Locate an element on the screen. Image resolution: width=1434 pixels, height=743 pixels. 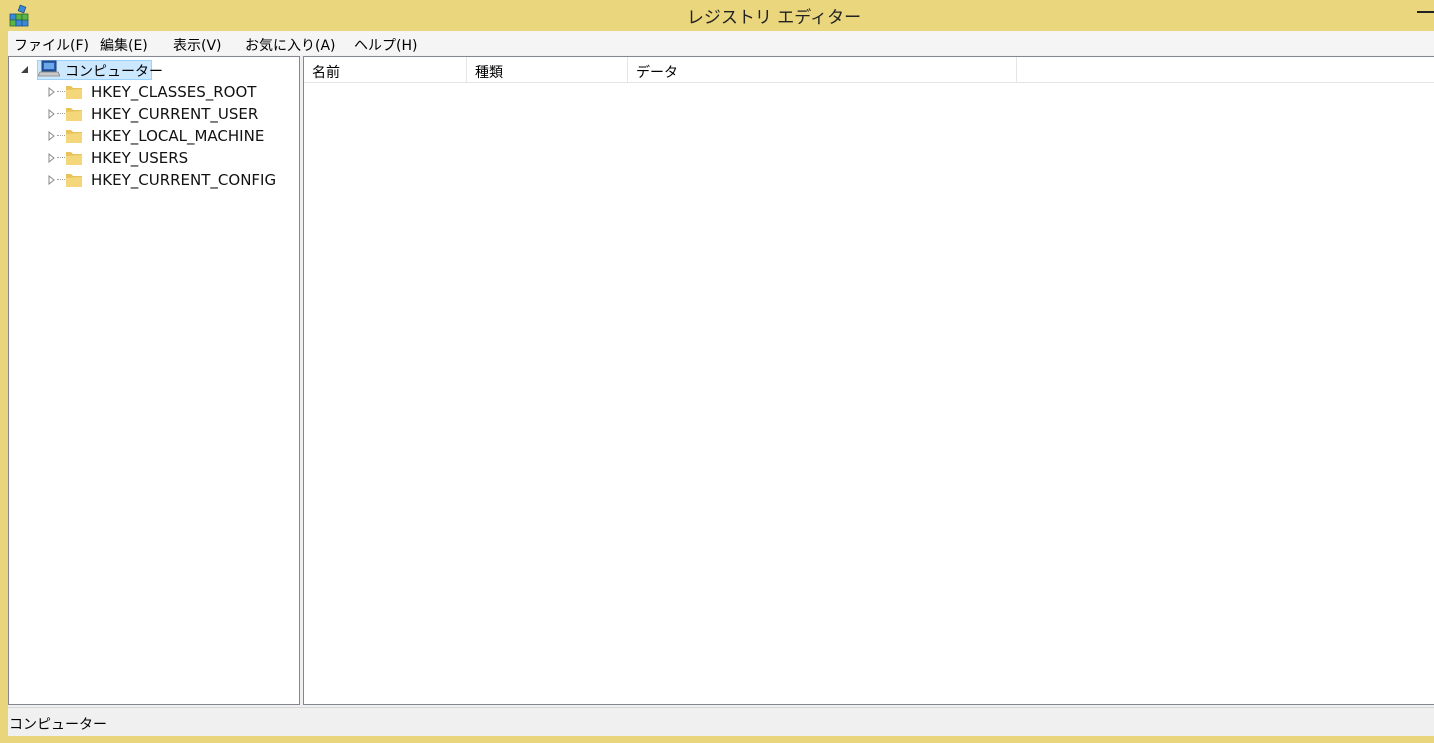
window-title: レジストリ エディター is located at coordinates (774, 18).